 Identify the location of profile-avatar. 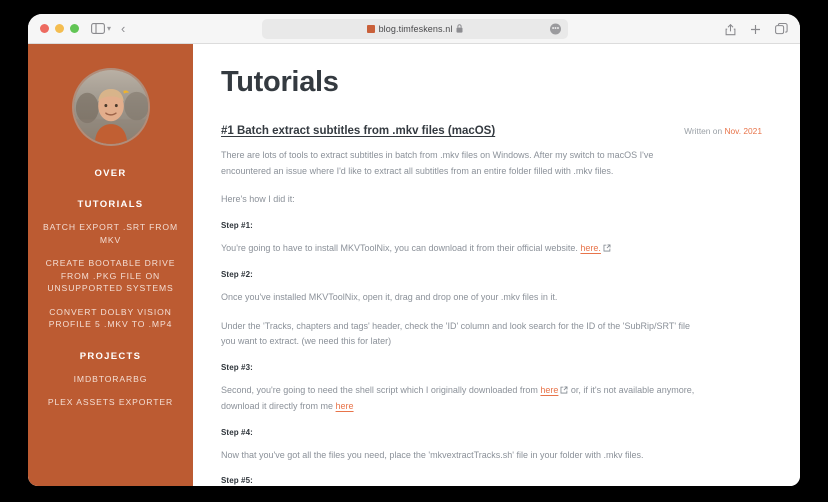
(110, 107).